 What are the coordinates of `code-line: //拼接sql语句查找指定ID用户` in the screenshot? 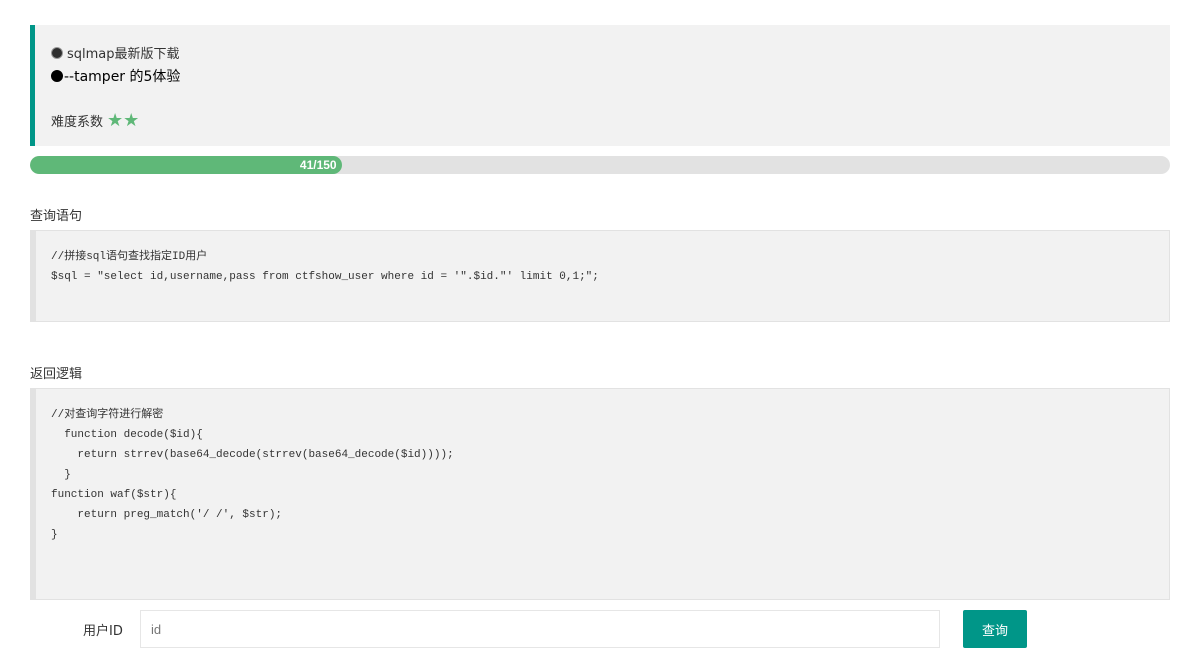 It's located at (129, 257).